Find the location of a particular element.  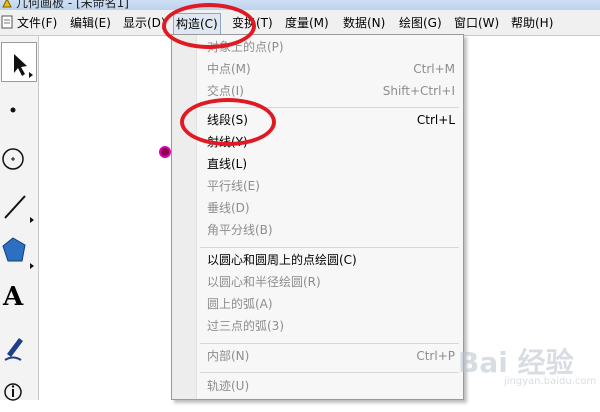

menu-item-point-on-object: 对象上的点(P) is located at coordinates (331, 47).